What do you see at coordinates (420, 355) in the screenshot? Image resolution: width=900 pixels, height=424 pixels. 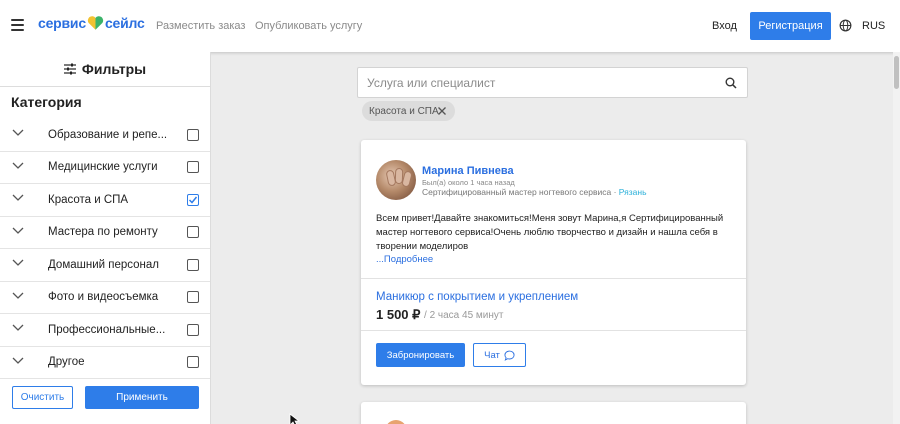 I see `book-button: Забронировать` at bounding box center [420, 355].